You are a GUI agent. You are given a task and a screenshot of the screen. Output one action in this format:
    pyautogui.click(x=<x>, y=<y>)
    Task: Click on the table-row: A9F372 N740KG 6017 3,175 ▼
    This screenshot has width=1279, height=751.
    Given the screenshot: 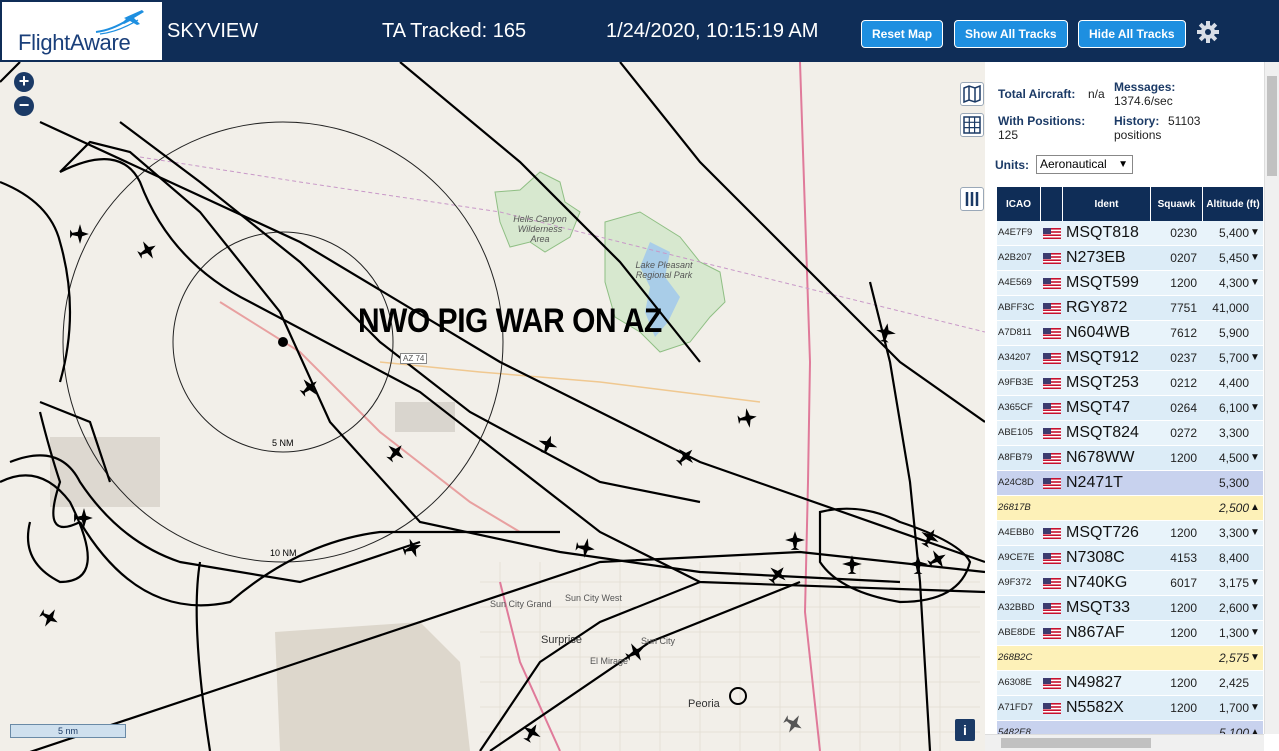 What is the action you would take?
    pyautogui.click(x=1130, y=583)
    